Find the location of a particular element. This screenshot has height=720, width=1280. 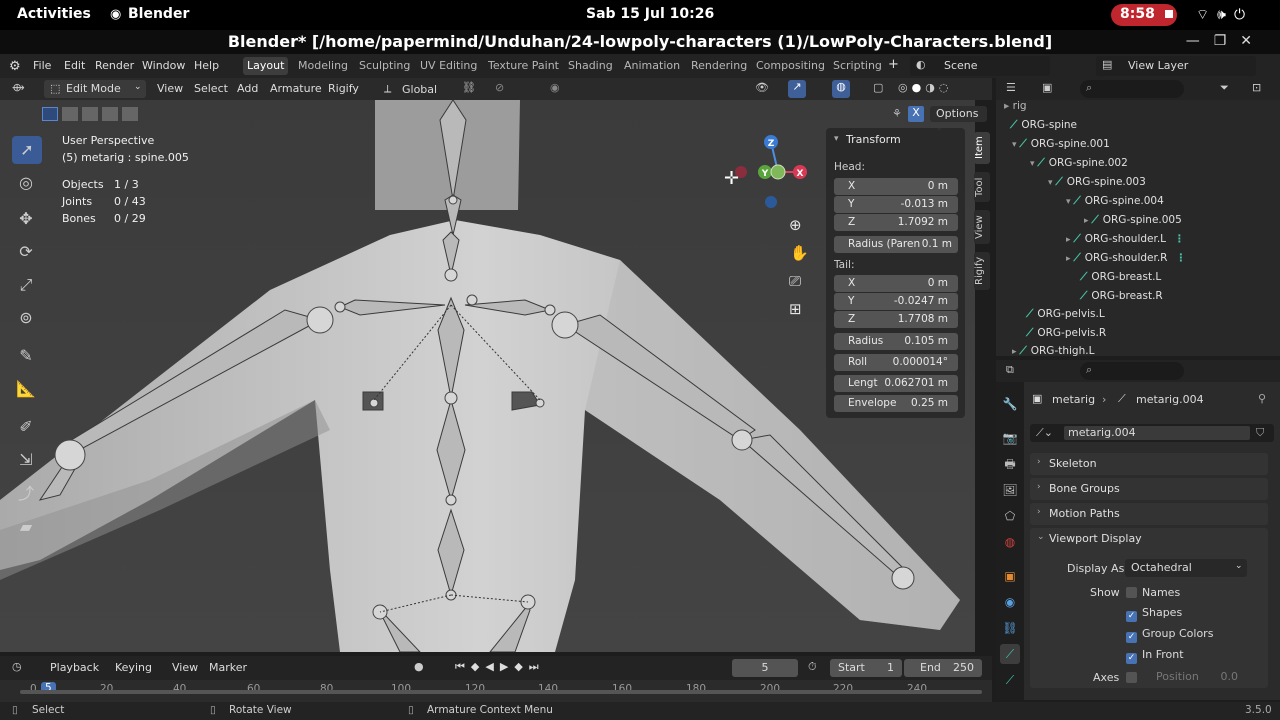

overlay-toggle-icon: ◍ is located at coordinates (841, 89).